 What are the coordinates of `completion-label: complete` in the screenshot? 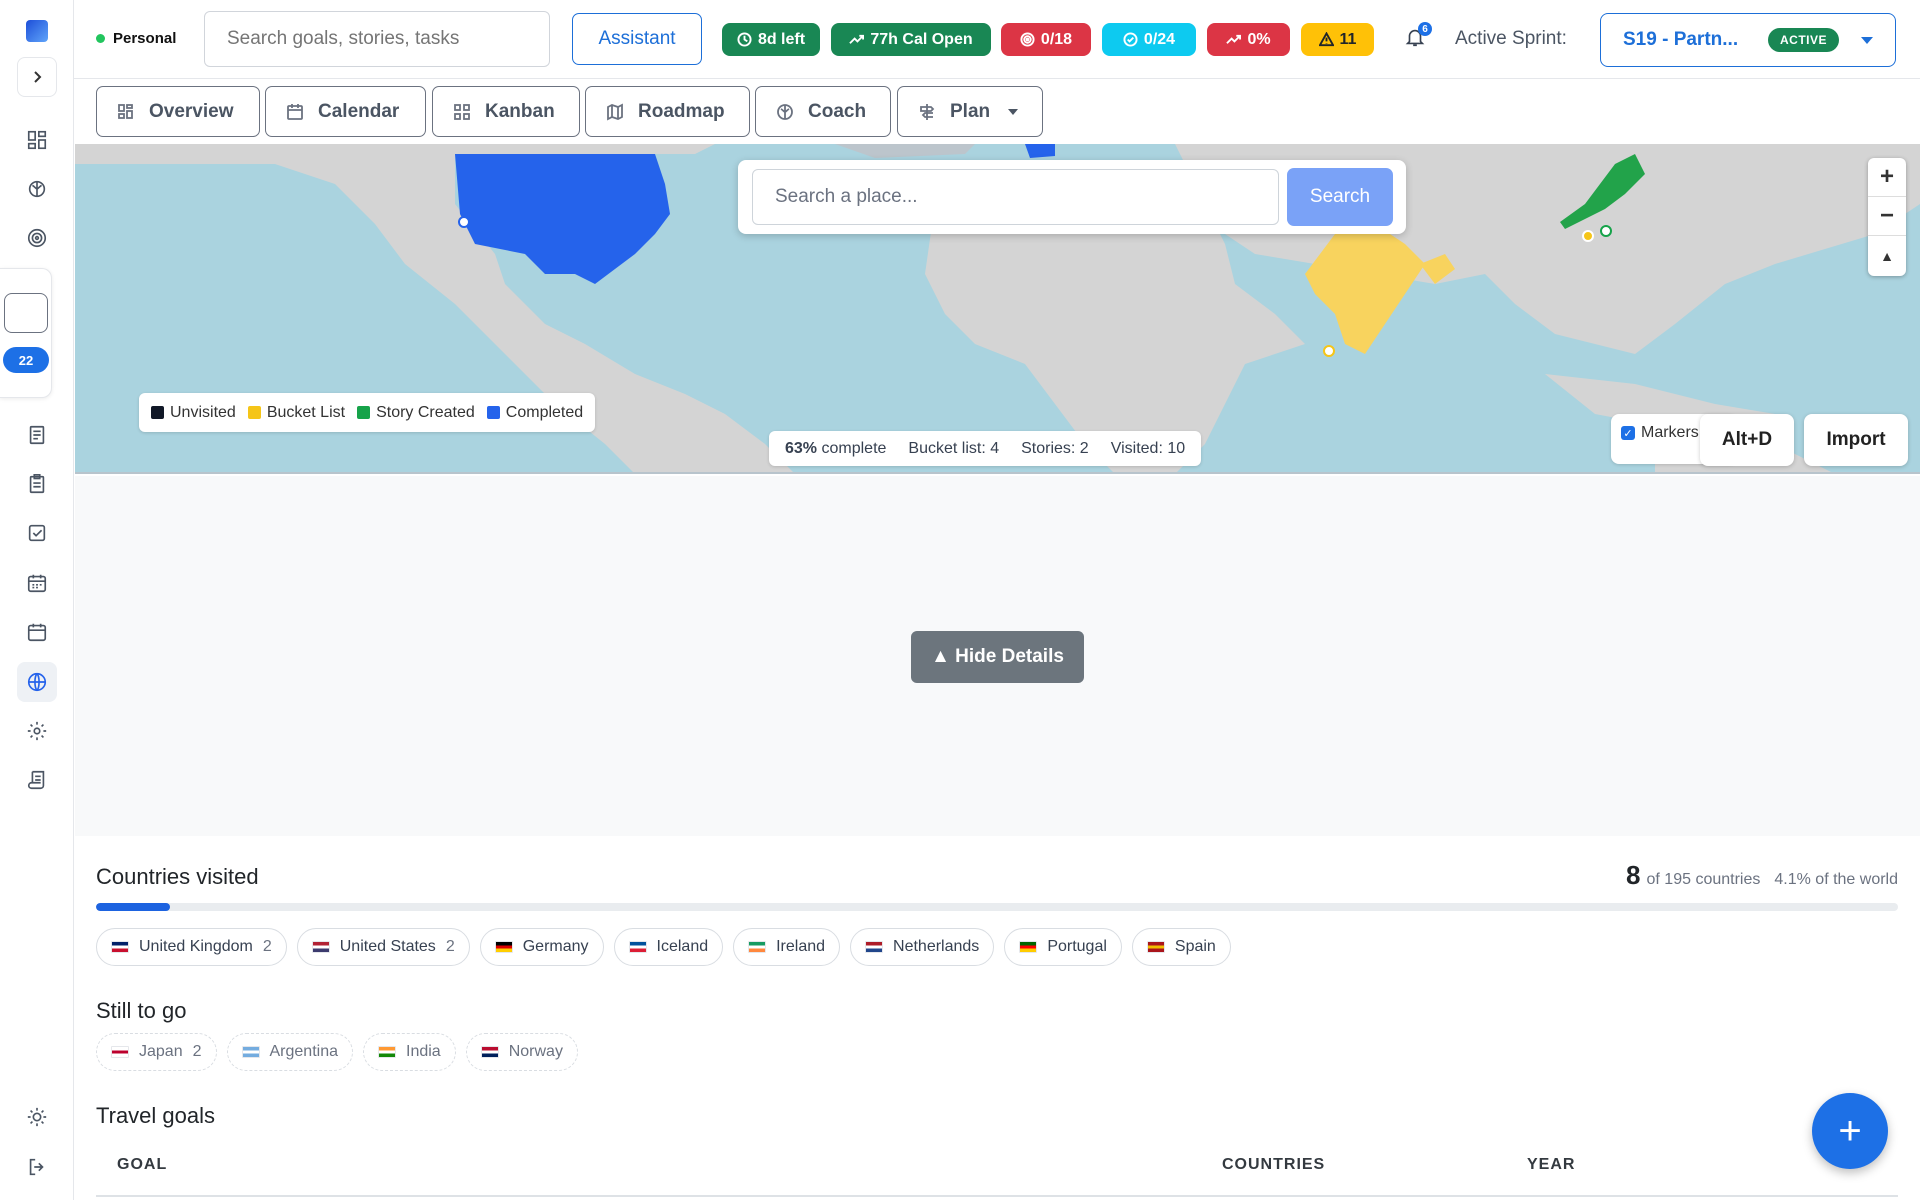 It's located at (854, 448).